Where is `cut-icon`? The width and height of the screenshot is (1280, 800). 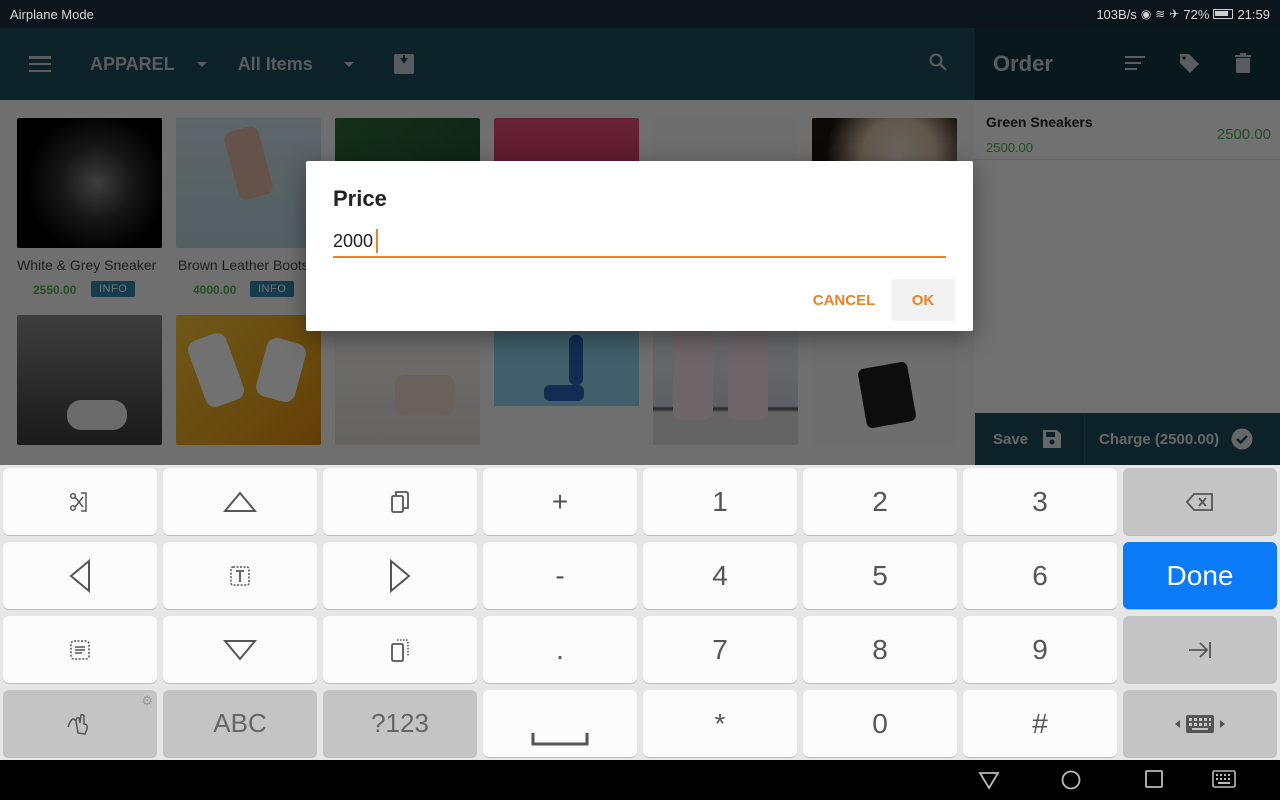
cut-icon is located at coordinates (78, 501).